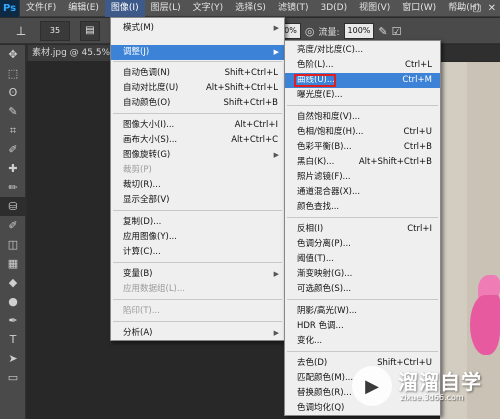 The image size is (500, 419). What do you see at coordinates (13, 149) in the screenshot?
I see `eyedropper-icon: ✐` at bounding box center [13, 149].